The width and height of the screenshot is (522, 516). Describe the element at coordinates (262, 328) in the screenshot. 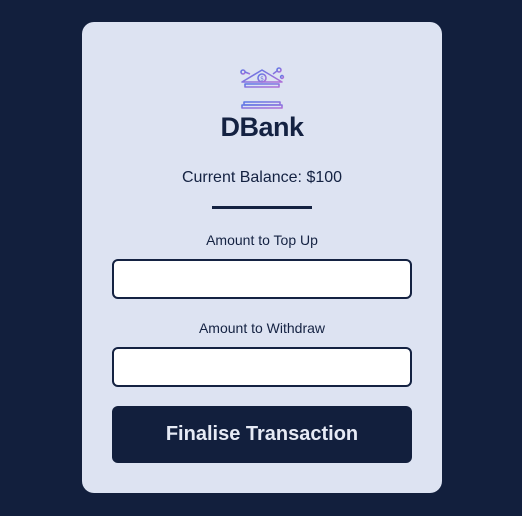

I see `withdraw-label: Amount to Withdraw` at that location.